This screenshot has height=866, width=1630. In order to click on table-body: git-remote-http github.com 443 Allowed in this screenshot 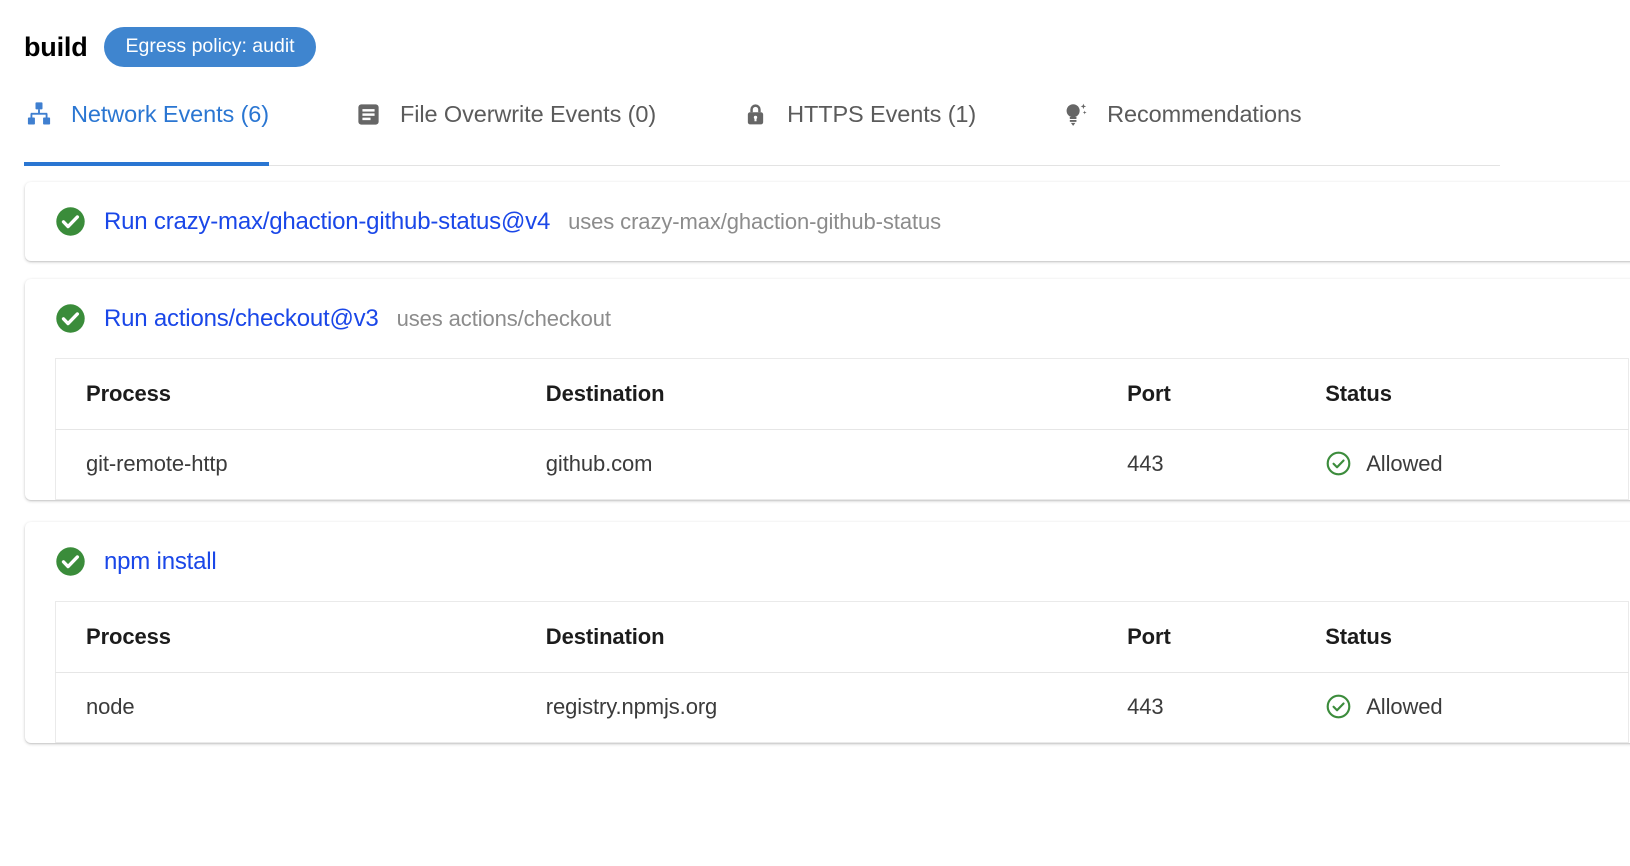, I will do `click(842, 465)`.